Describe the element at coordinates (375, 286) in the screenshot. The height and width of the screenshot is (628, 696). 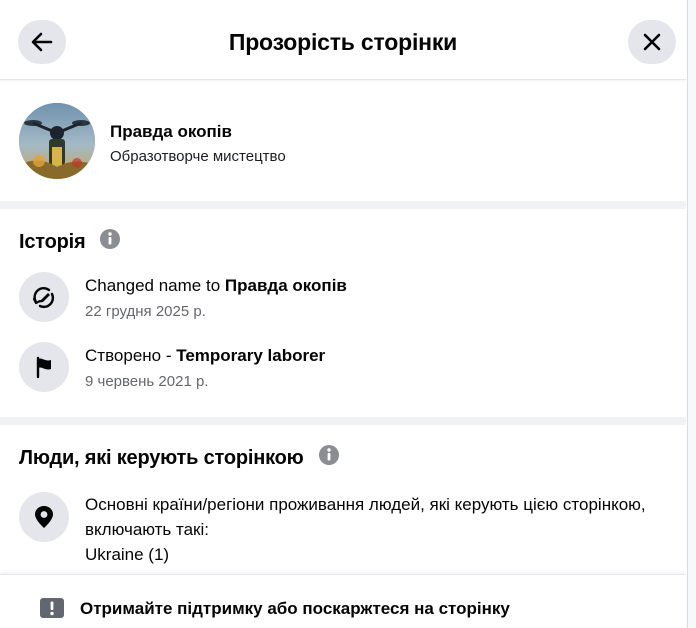
I see `history-item-text: Changed name to Правда окопів` at that location.